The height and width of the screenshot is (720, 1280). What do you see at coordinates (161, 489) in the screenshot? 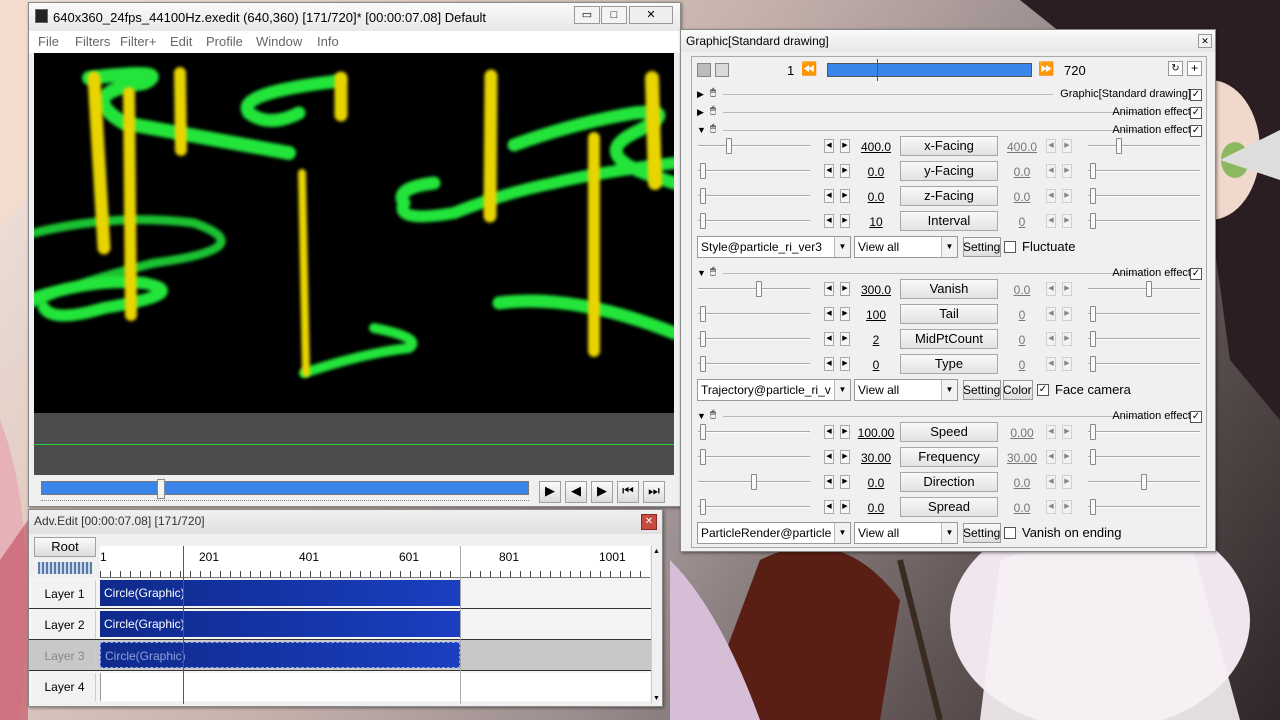
I see `seek-thumb` at bounding box center [161, 489].